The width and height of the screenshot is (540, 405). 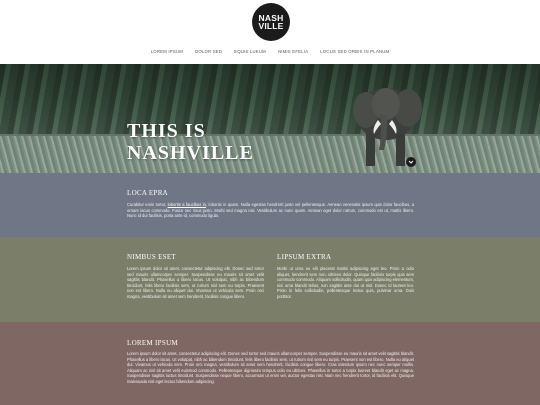 What do you see at coordinates (208, 51) in the screenshot?
I see `nav-item-dolor-sed: DOLOR SED` at bounding box center [208, 51].